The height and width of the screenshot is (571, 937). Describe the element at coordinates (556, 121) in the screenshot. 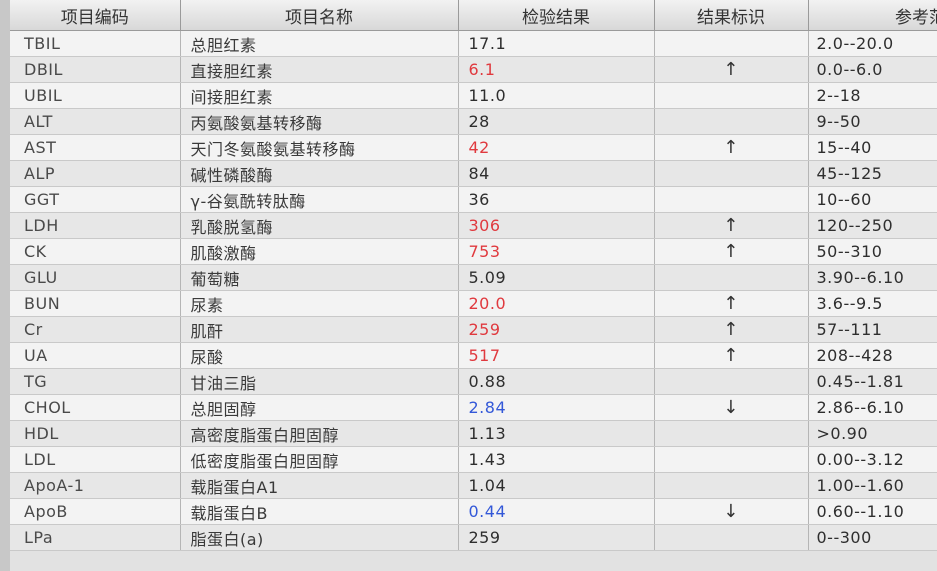

I see `cell-result: 28` at that location.